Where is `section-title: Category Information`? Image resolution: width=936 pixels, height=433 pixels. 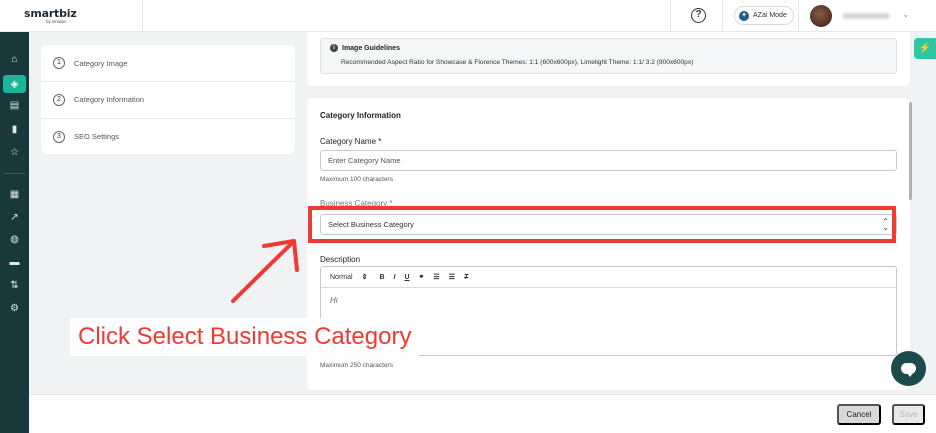 section-title: Category Information is located at coordinates (360, 115).